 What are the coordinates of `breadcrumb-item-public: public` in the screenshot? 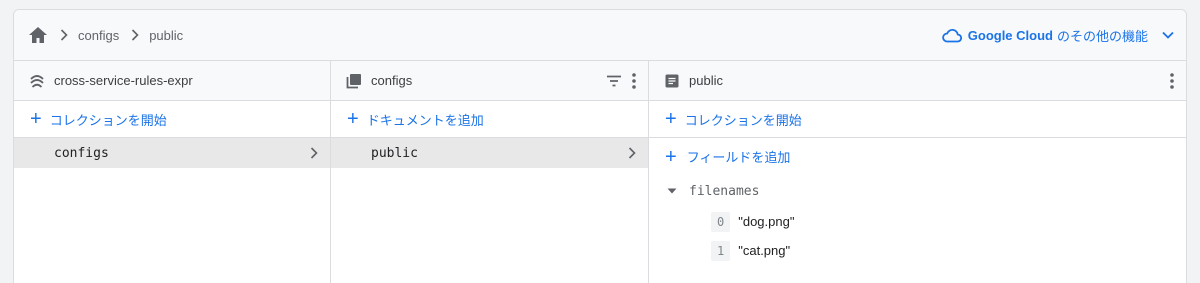 It's located at (166, 35).